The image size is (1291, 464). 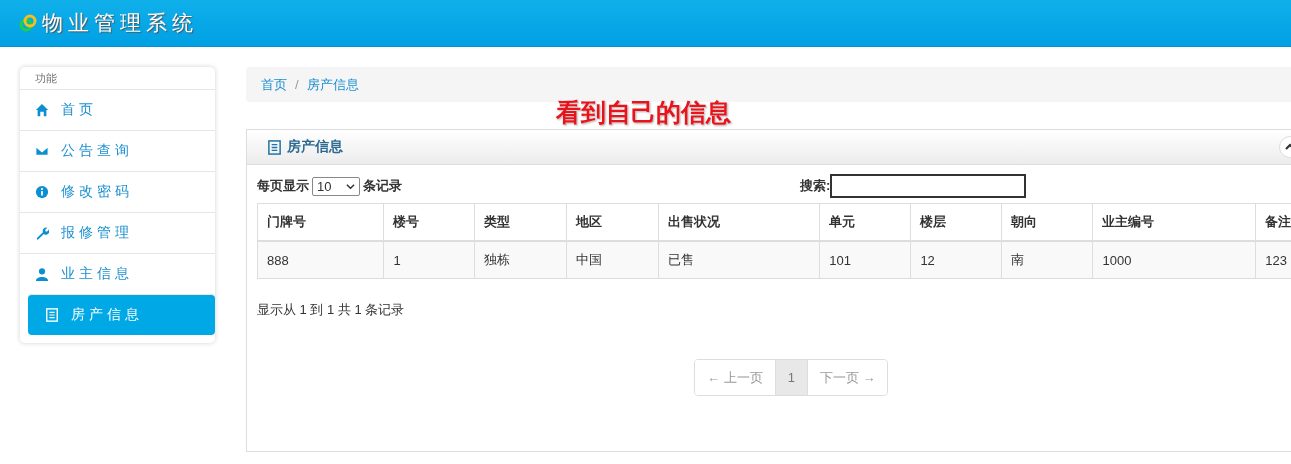 I want to click on record-info: 显示从 1 到 1 共 1 条记录, so click(x=331, y=309).